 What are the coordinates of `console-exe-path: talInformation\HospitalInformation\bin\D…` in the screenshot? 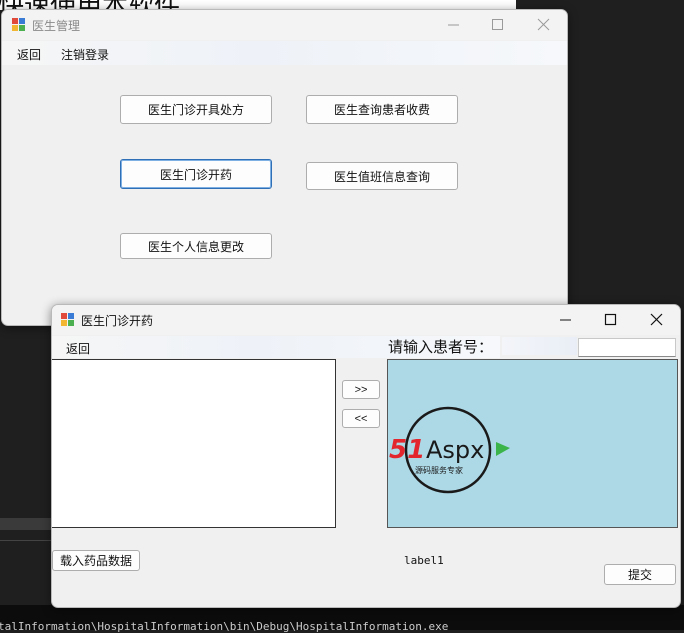 It's located at (224, 626).